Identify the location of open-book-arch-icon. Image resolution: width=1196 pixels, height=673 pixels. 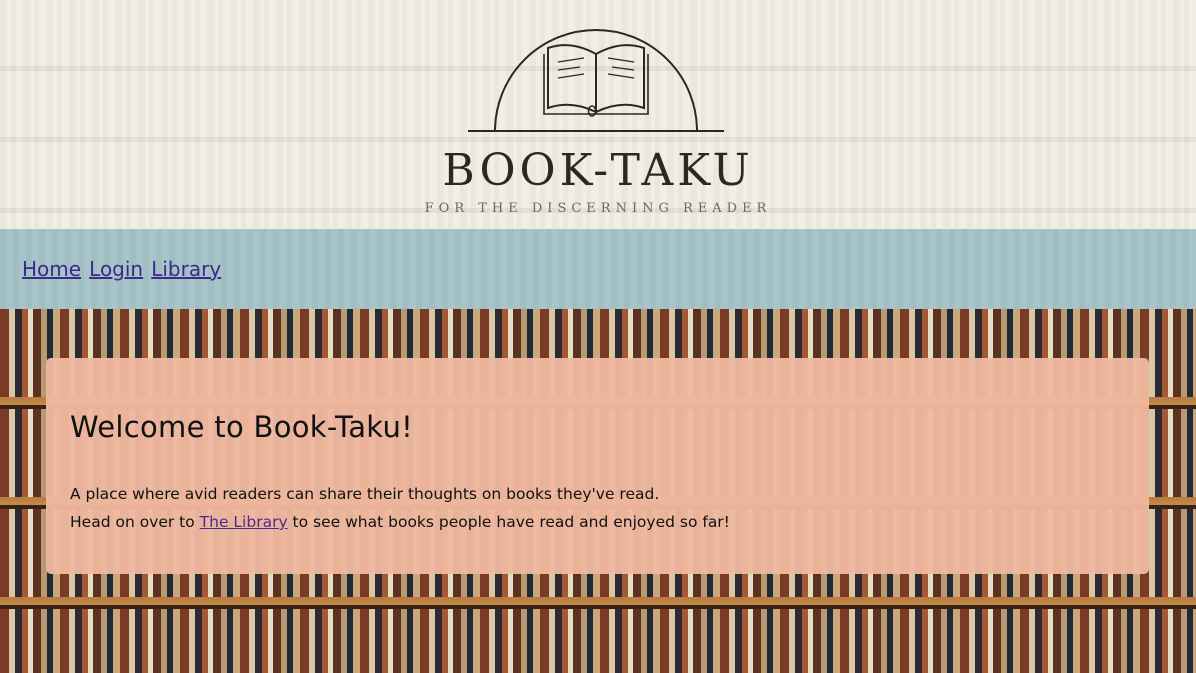
(596, 80).